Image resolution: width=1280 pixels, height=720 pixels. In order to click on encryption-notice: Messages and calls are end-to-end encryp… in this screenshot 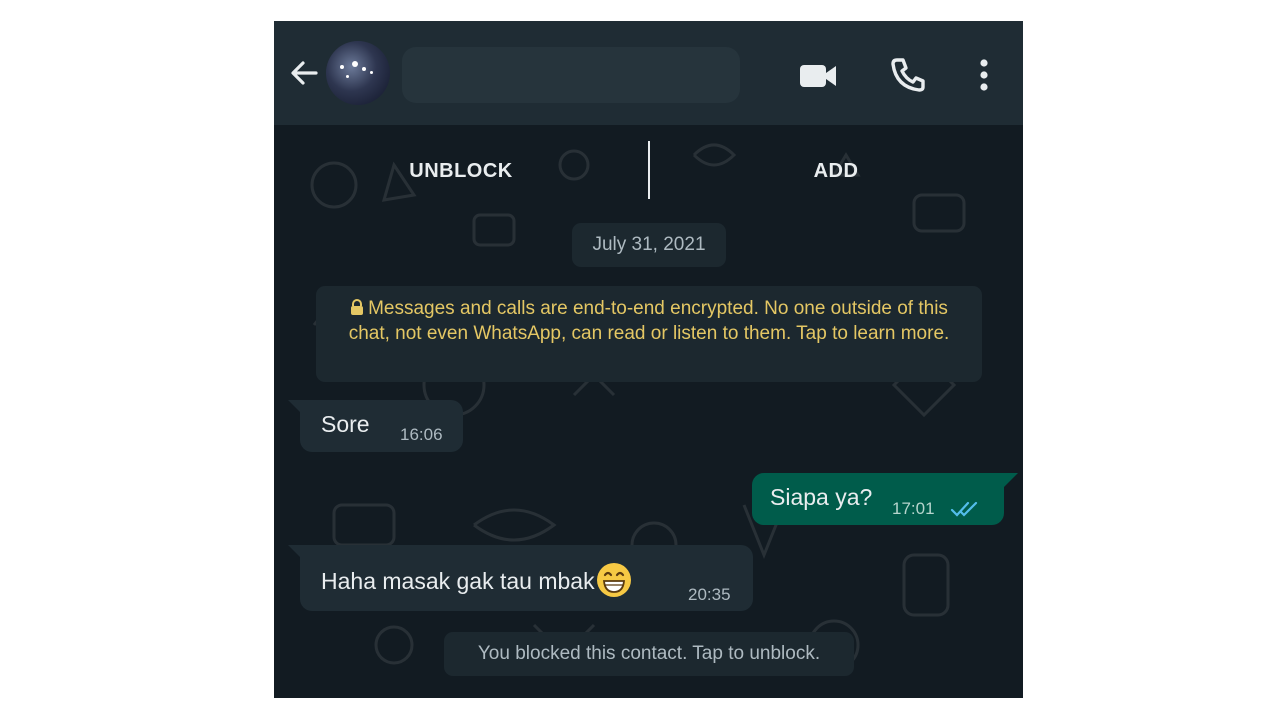, I will do `click(649, 334)`.